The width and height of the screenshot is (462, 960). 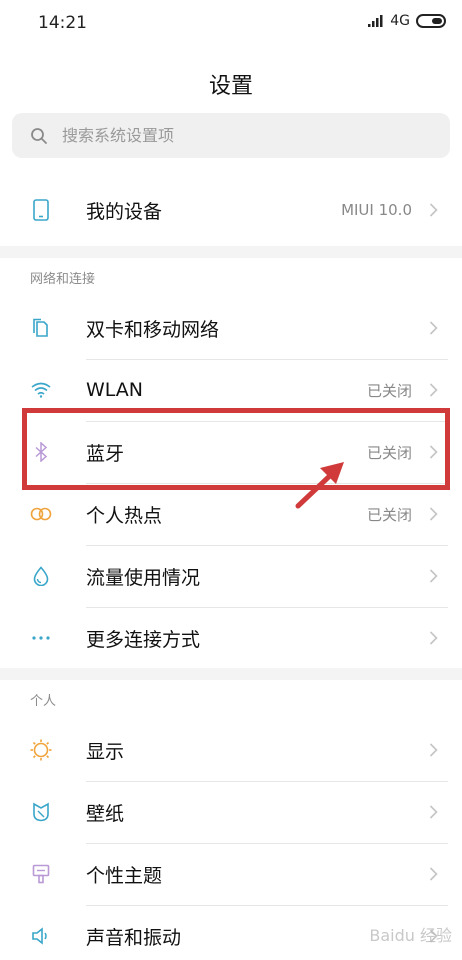 I want to click on hotspot-icon, so click(x=41, y=514).